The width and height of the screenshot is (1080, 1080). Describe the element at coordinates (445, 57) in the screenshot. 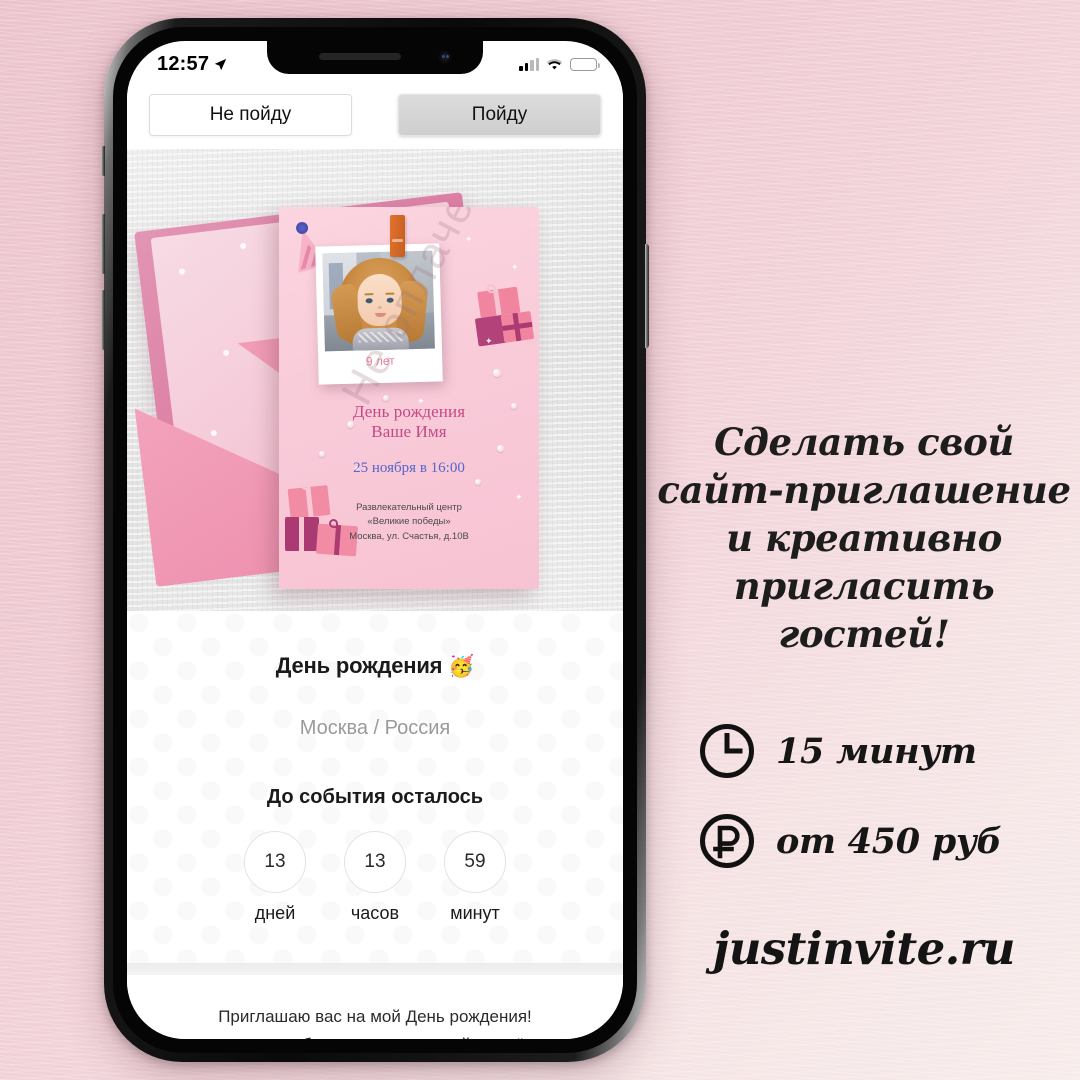

I see `front-camera-icon` at that location.